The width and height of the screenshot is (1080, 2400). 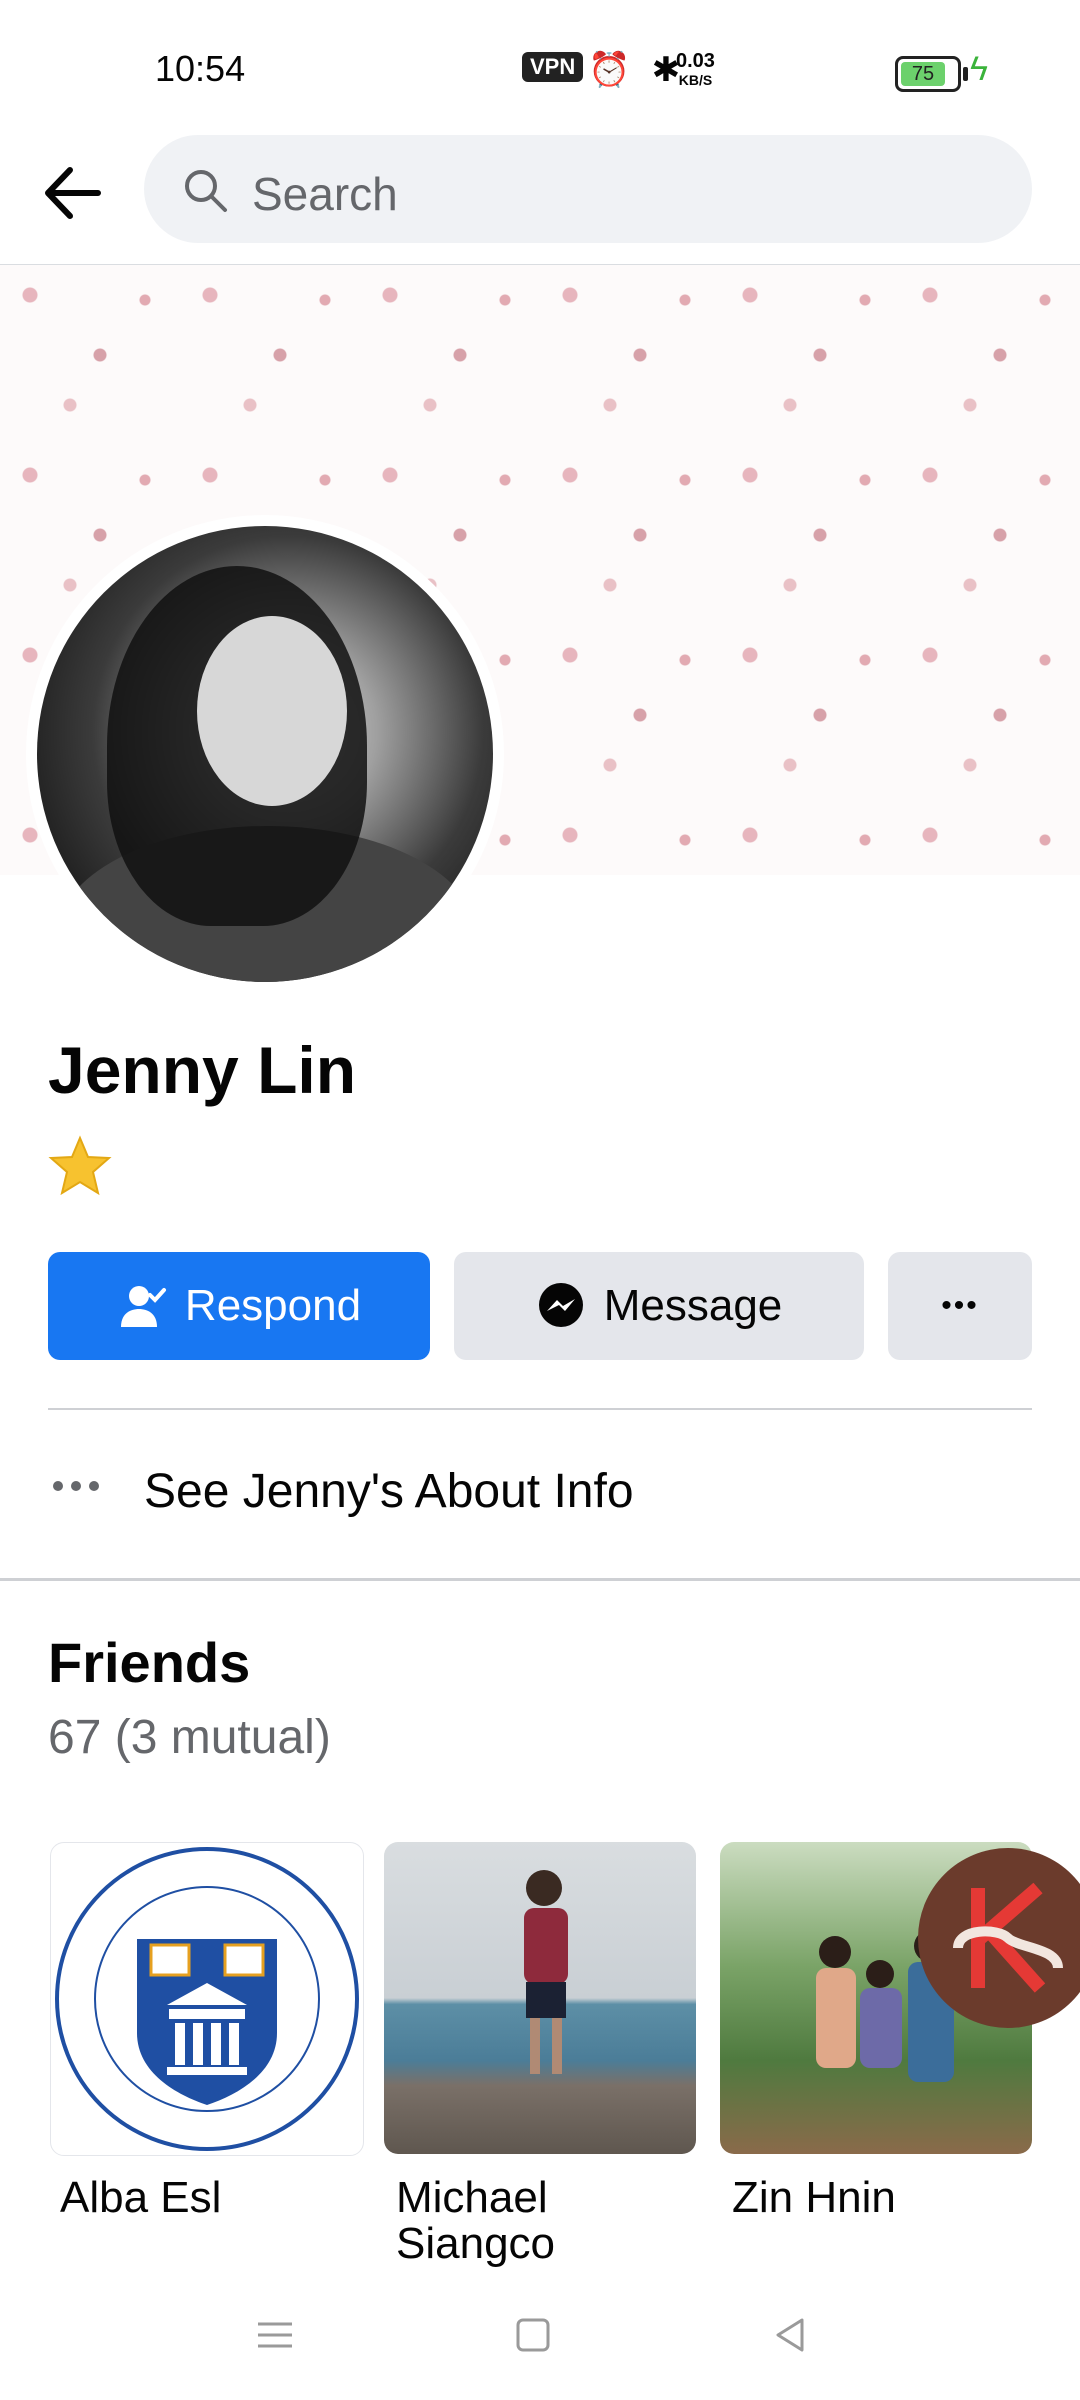 I want to click on message-button: Message, so click(x=659, y=1306).